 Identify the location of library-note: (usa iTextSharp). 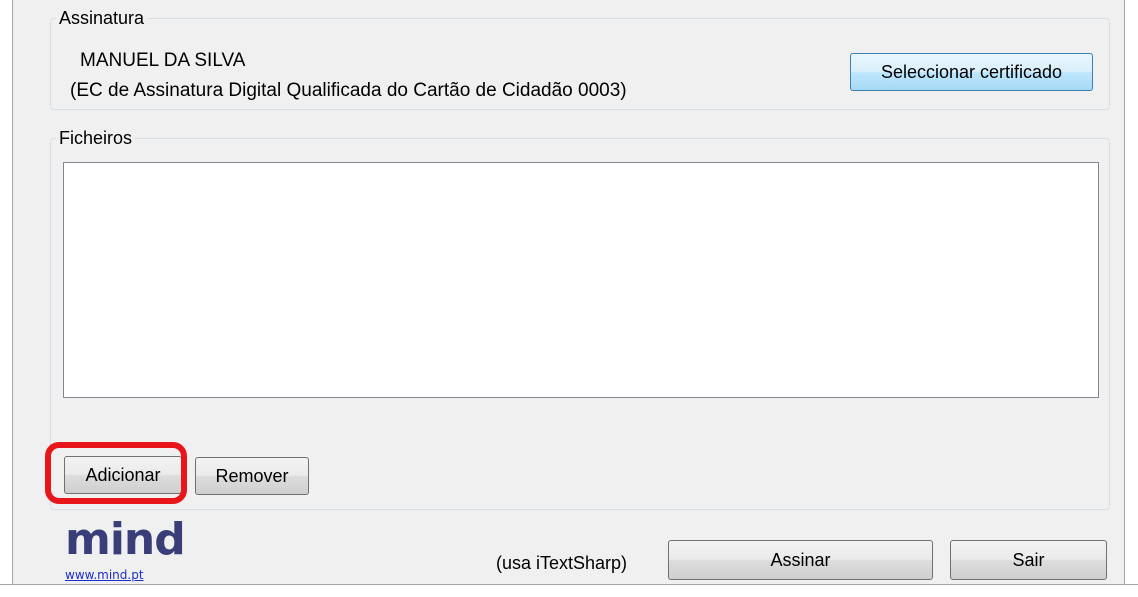
(562, 563).